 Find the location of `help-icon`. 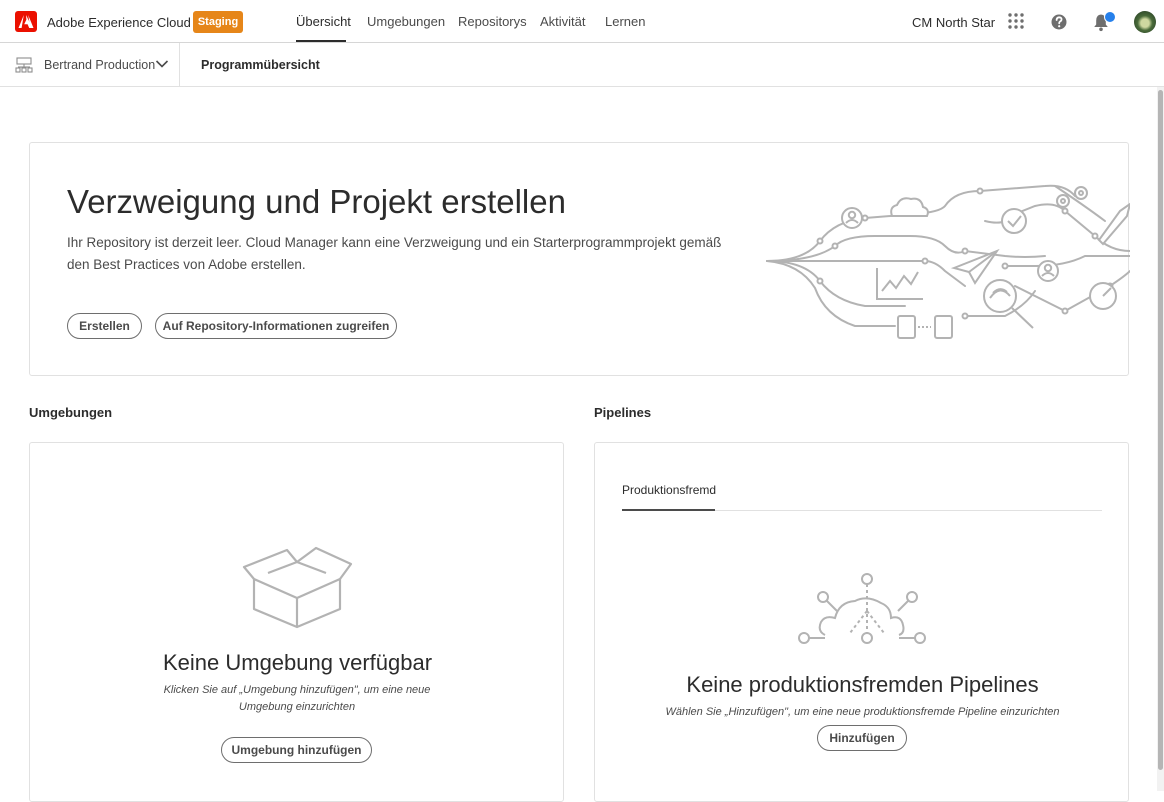

help-icon is located at coordinates (1060, 22).